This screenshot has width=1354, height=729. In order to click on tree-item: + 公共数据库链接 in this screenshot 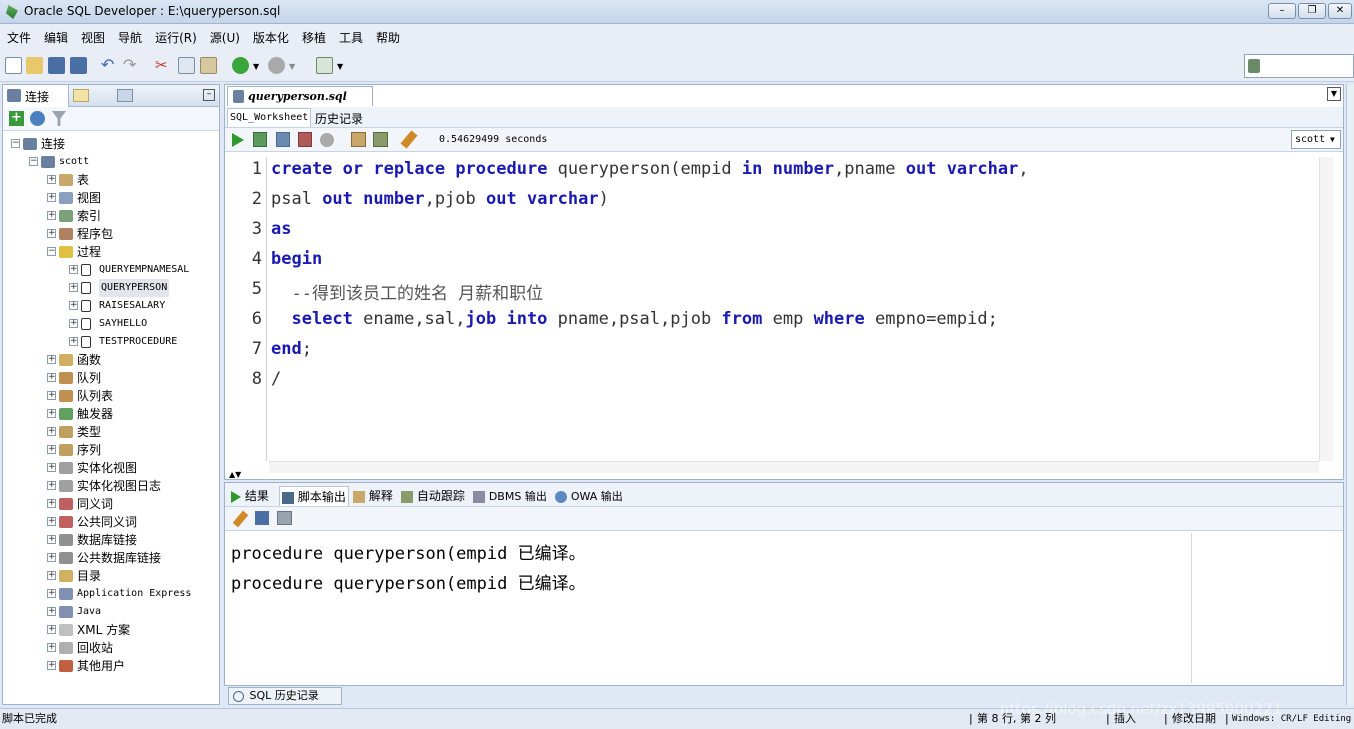, I will do `click(110, 558)`.